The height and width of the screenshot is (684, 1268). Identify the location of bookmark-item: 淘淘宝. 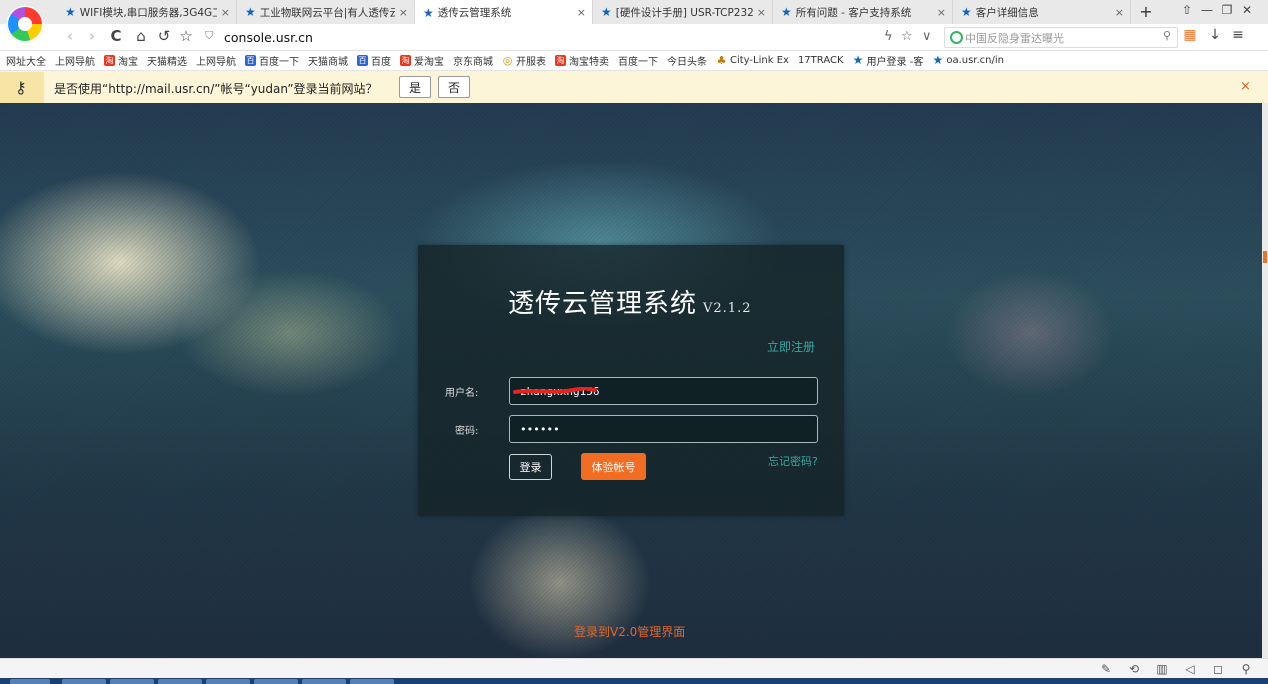
(121, 60).